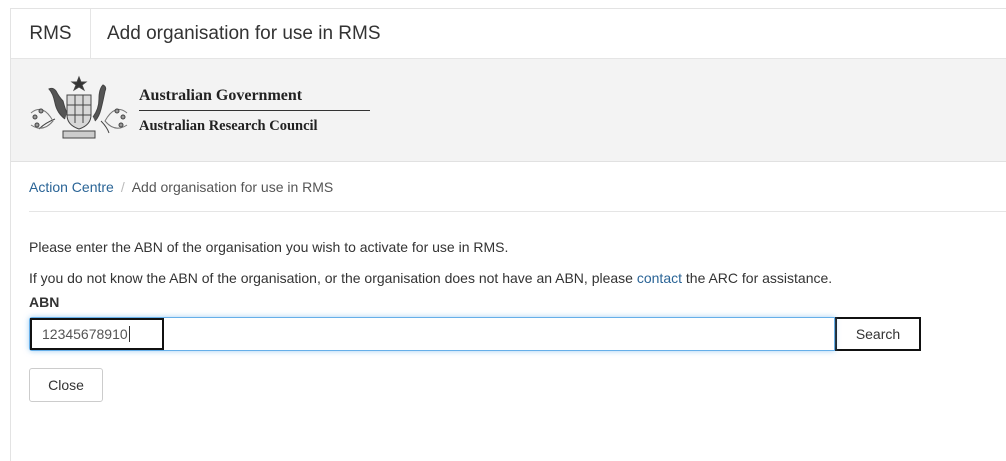 This screenshot has height=461, width=1006. What do you see at coordinates (97, 334) in the screenshot?
I see `input-highlight-box` at bounding box center [97, 334].